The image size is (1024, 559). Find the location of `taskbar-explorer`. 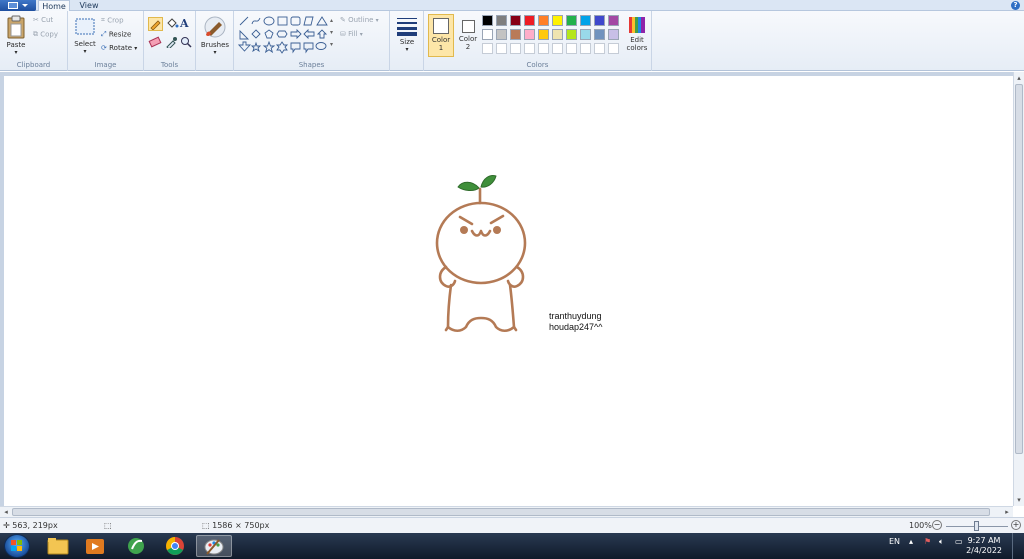

taskbar-explorer is located at coordinates (58, 546).